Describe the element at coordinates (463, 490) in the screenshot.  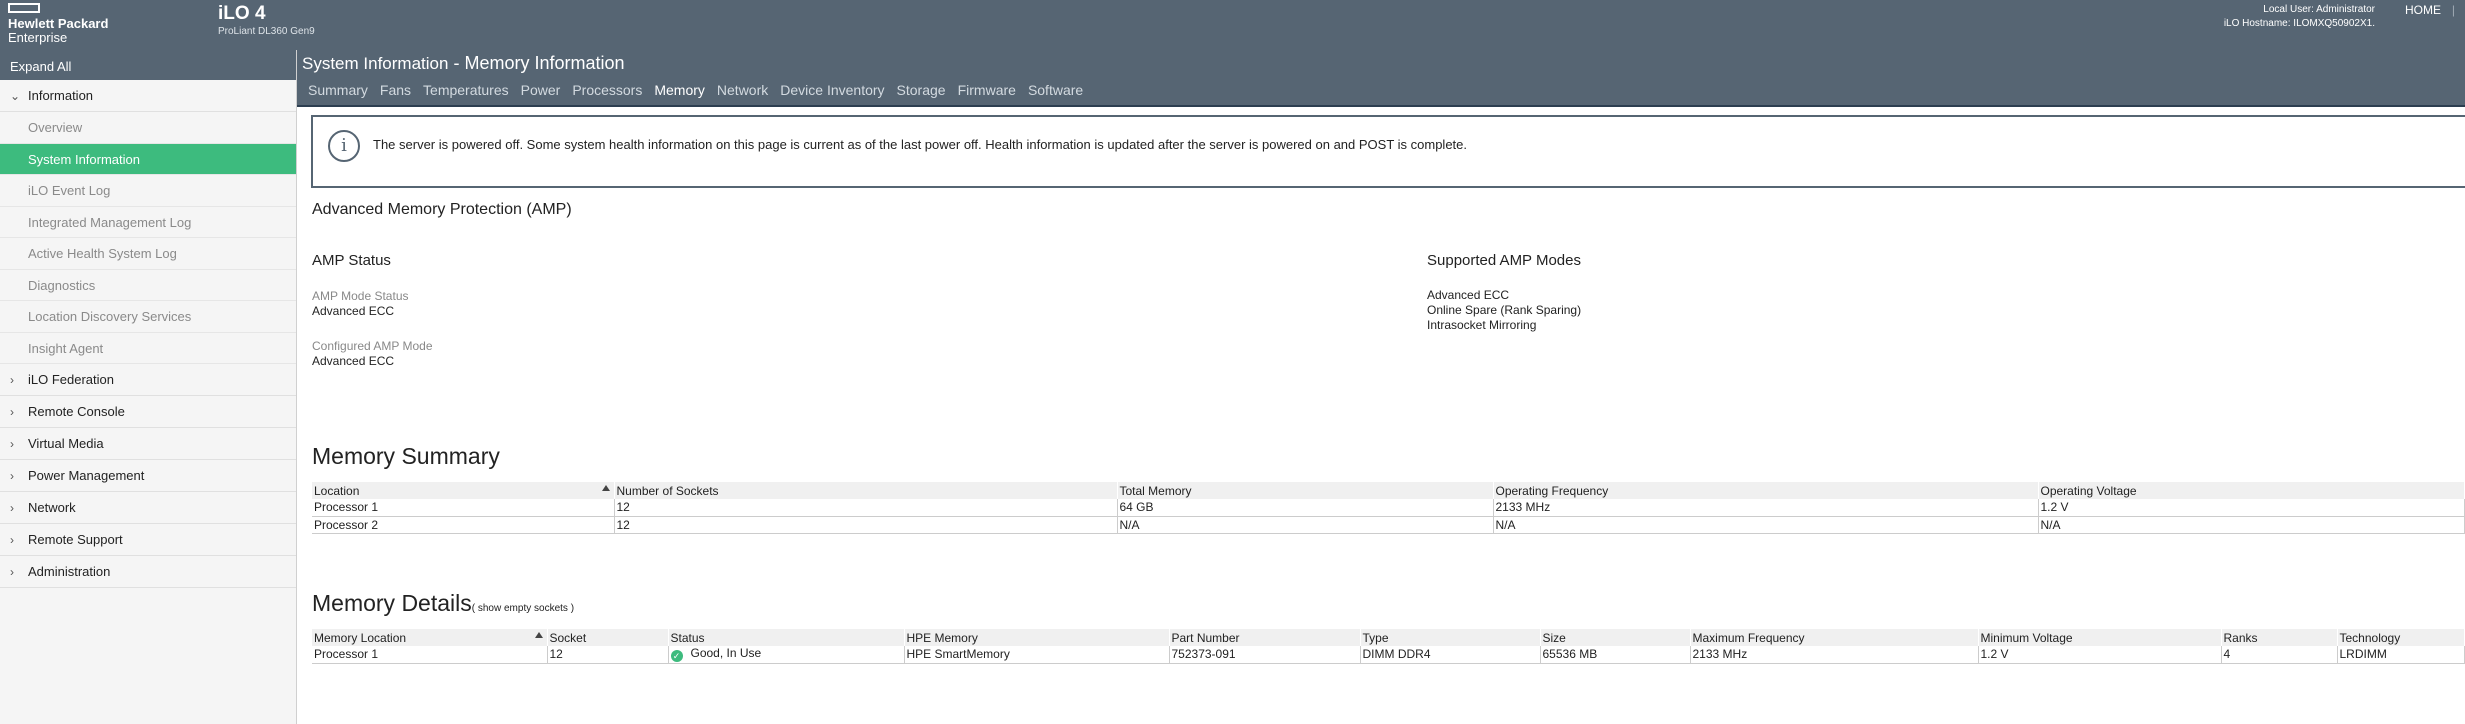
I see `column-header-location: Location` at that location.